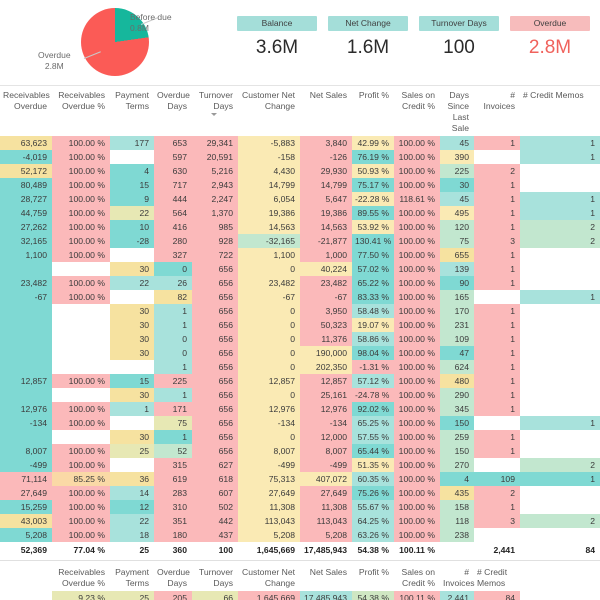  I want to click on table-row: 30 1 656 0 25,161 -24.78 % 100.00 % 290 1, so click(300, 395).